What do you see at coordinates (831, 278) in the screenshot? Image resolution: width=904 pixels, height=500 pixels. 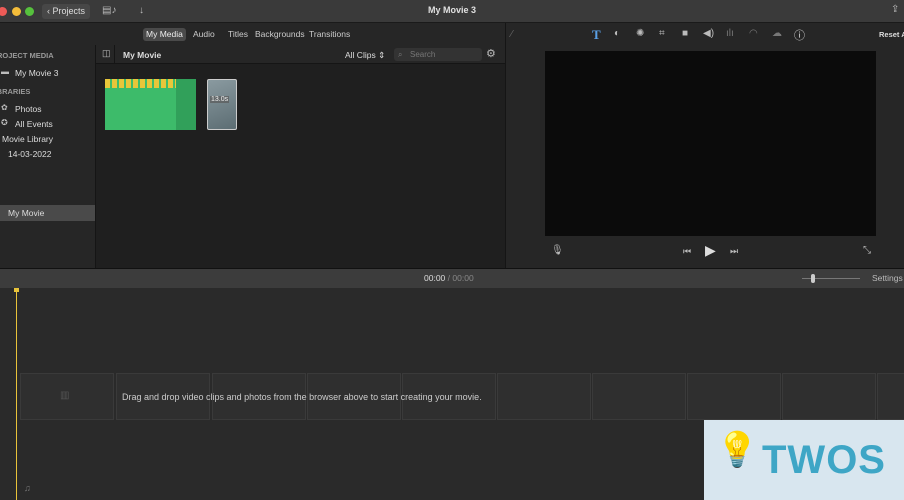 I see `zoom-slider` at bounding box center [831, 278].